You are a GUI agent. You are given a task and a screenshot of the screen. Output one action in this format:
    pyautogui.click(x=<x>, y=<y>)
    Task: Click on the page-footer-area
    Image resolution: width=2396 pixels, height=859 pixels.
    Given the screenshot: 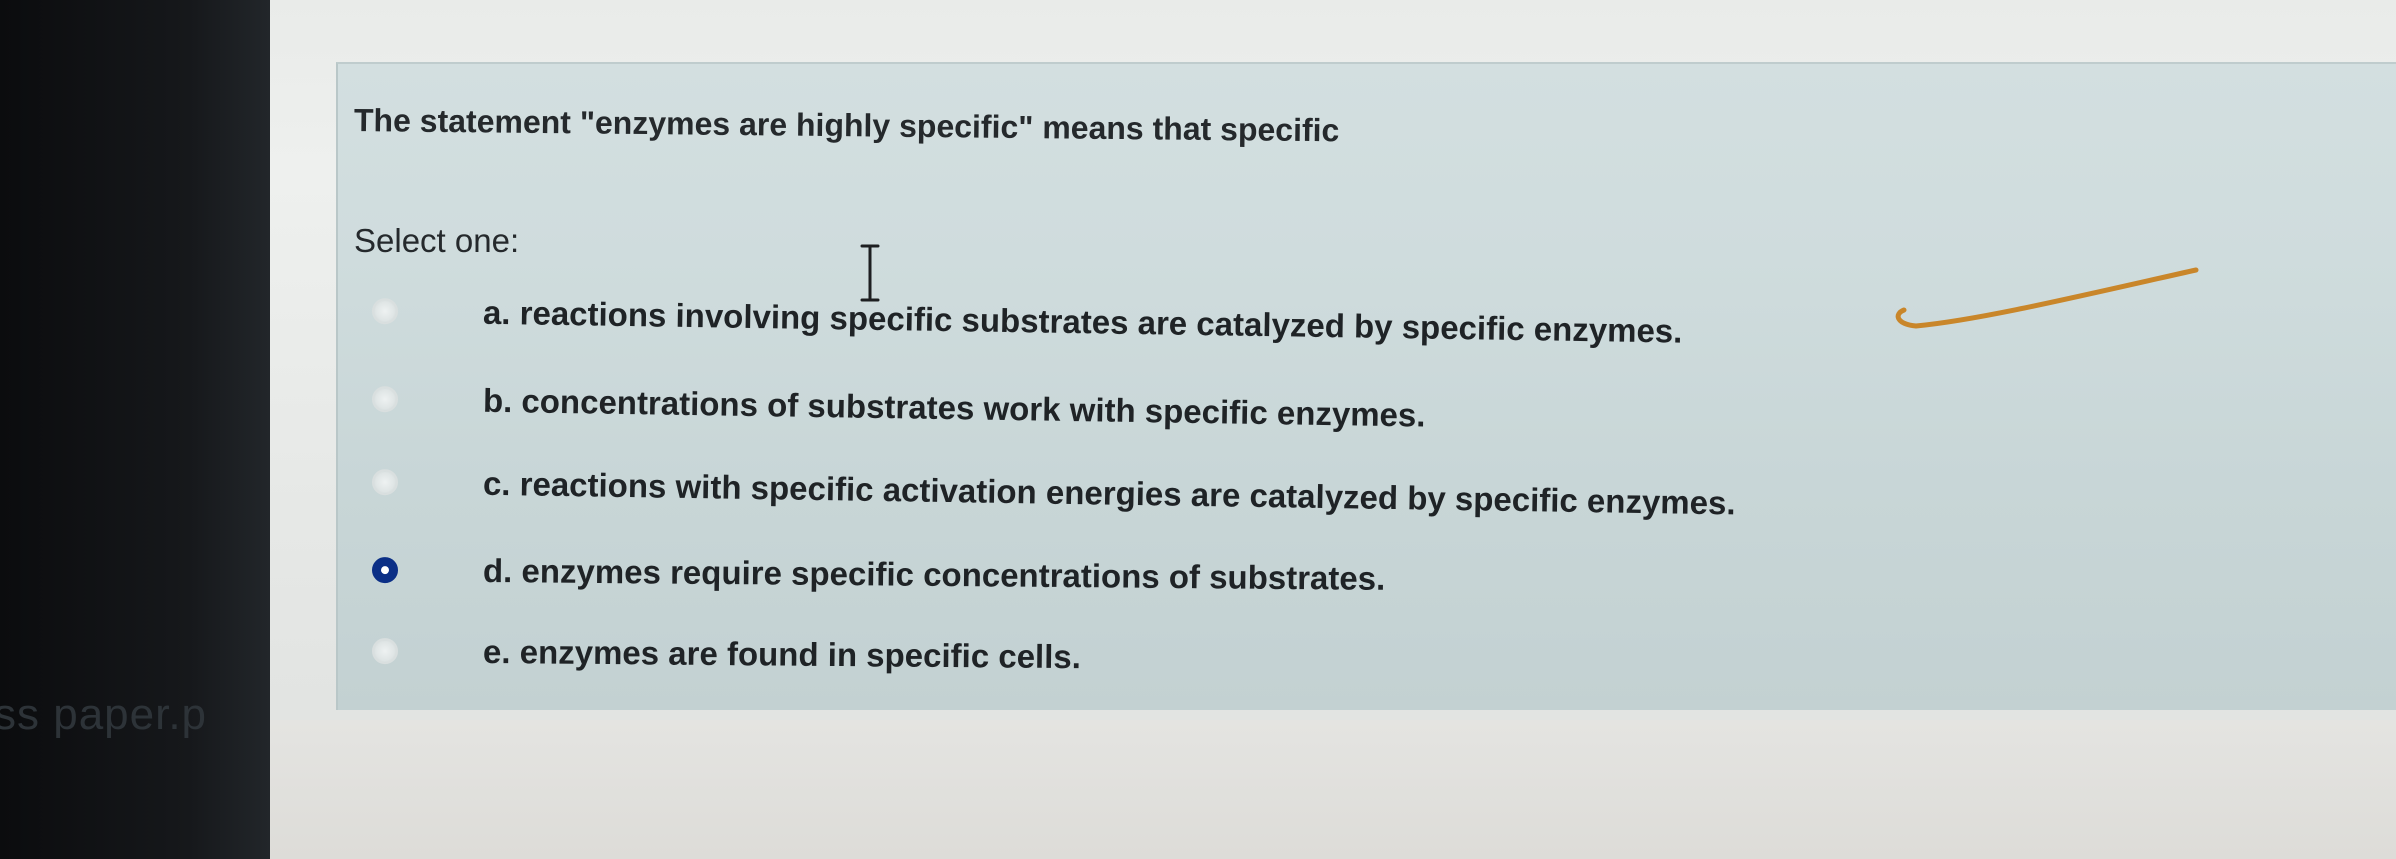 What is the action you would take?
    pyautogui.click(x=1333, y=789)
    